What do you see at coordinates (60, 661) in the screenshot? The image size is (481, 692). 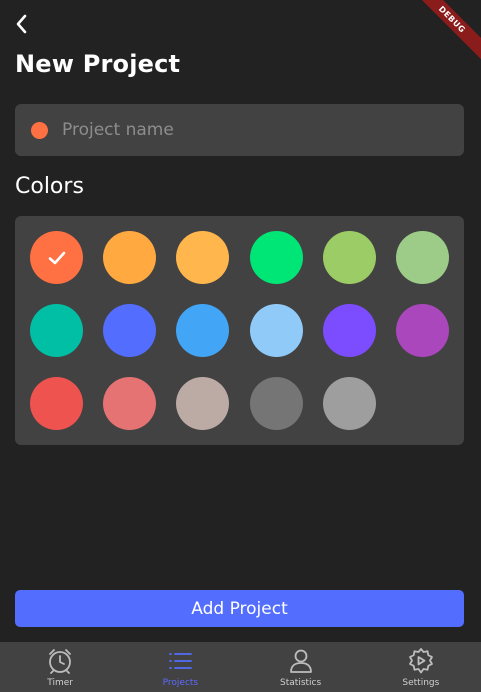 I see `alarm-clock-icon` at bounding box center [60, 661].